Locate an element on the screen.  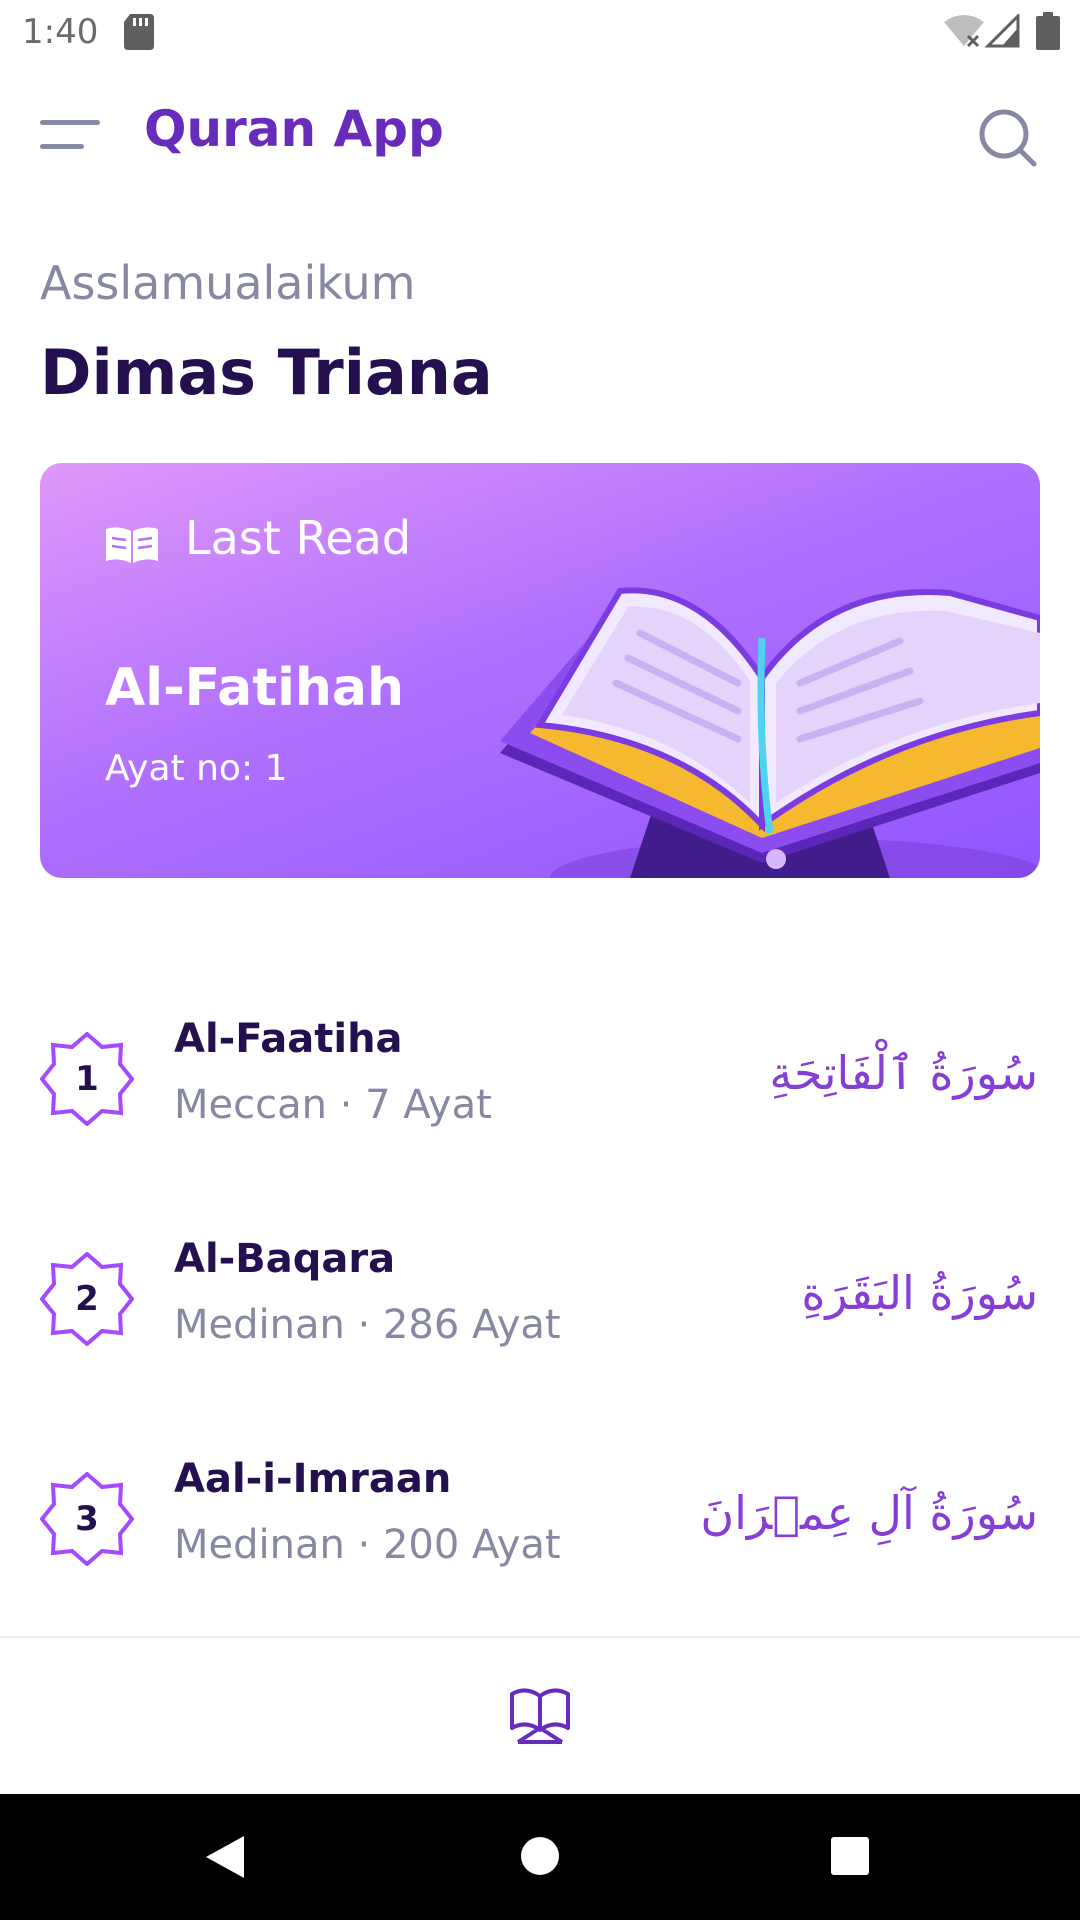
surah-number: 1 is located at coordinates (87, 1079).